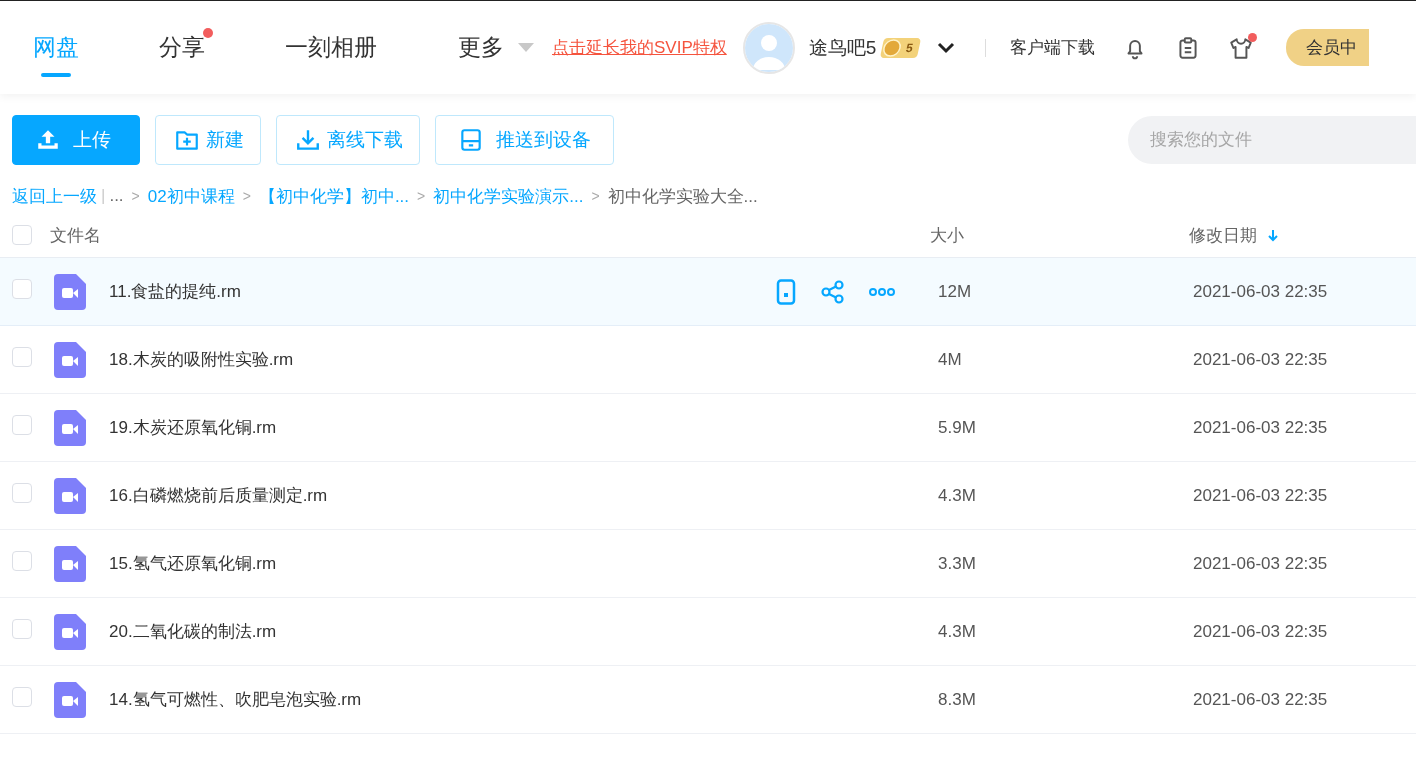  Describe the element at coordinates (955, 291) in the screenshot. I see `file-size: 12M` at that location.